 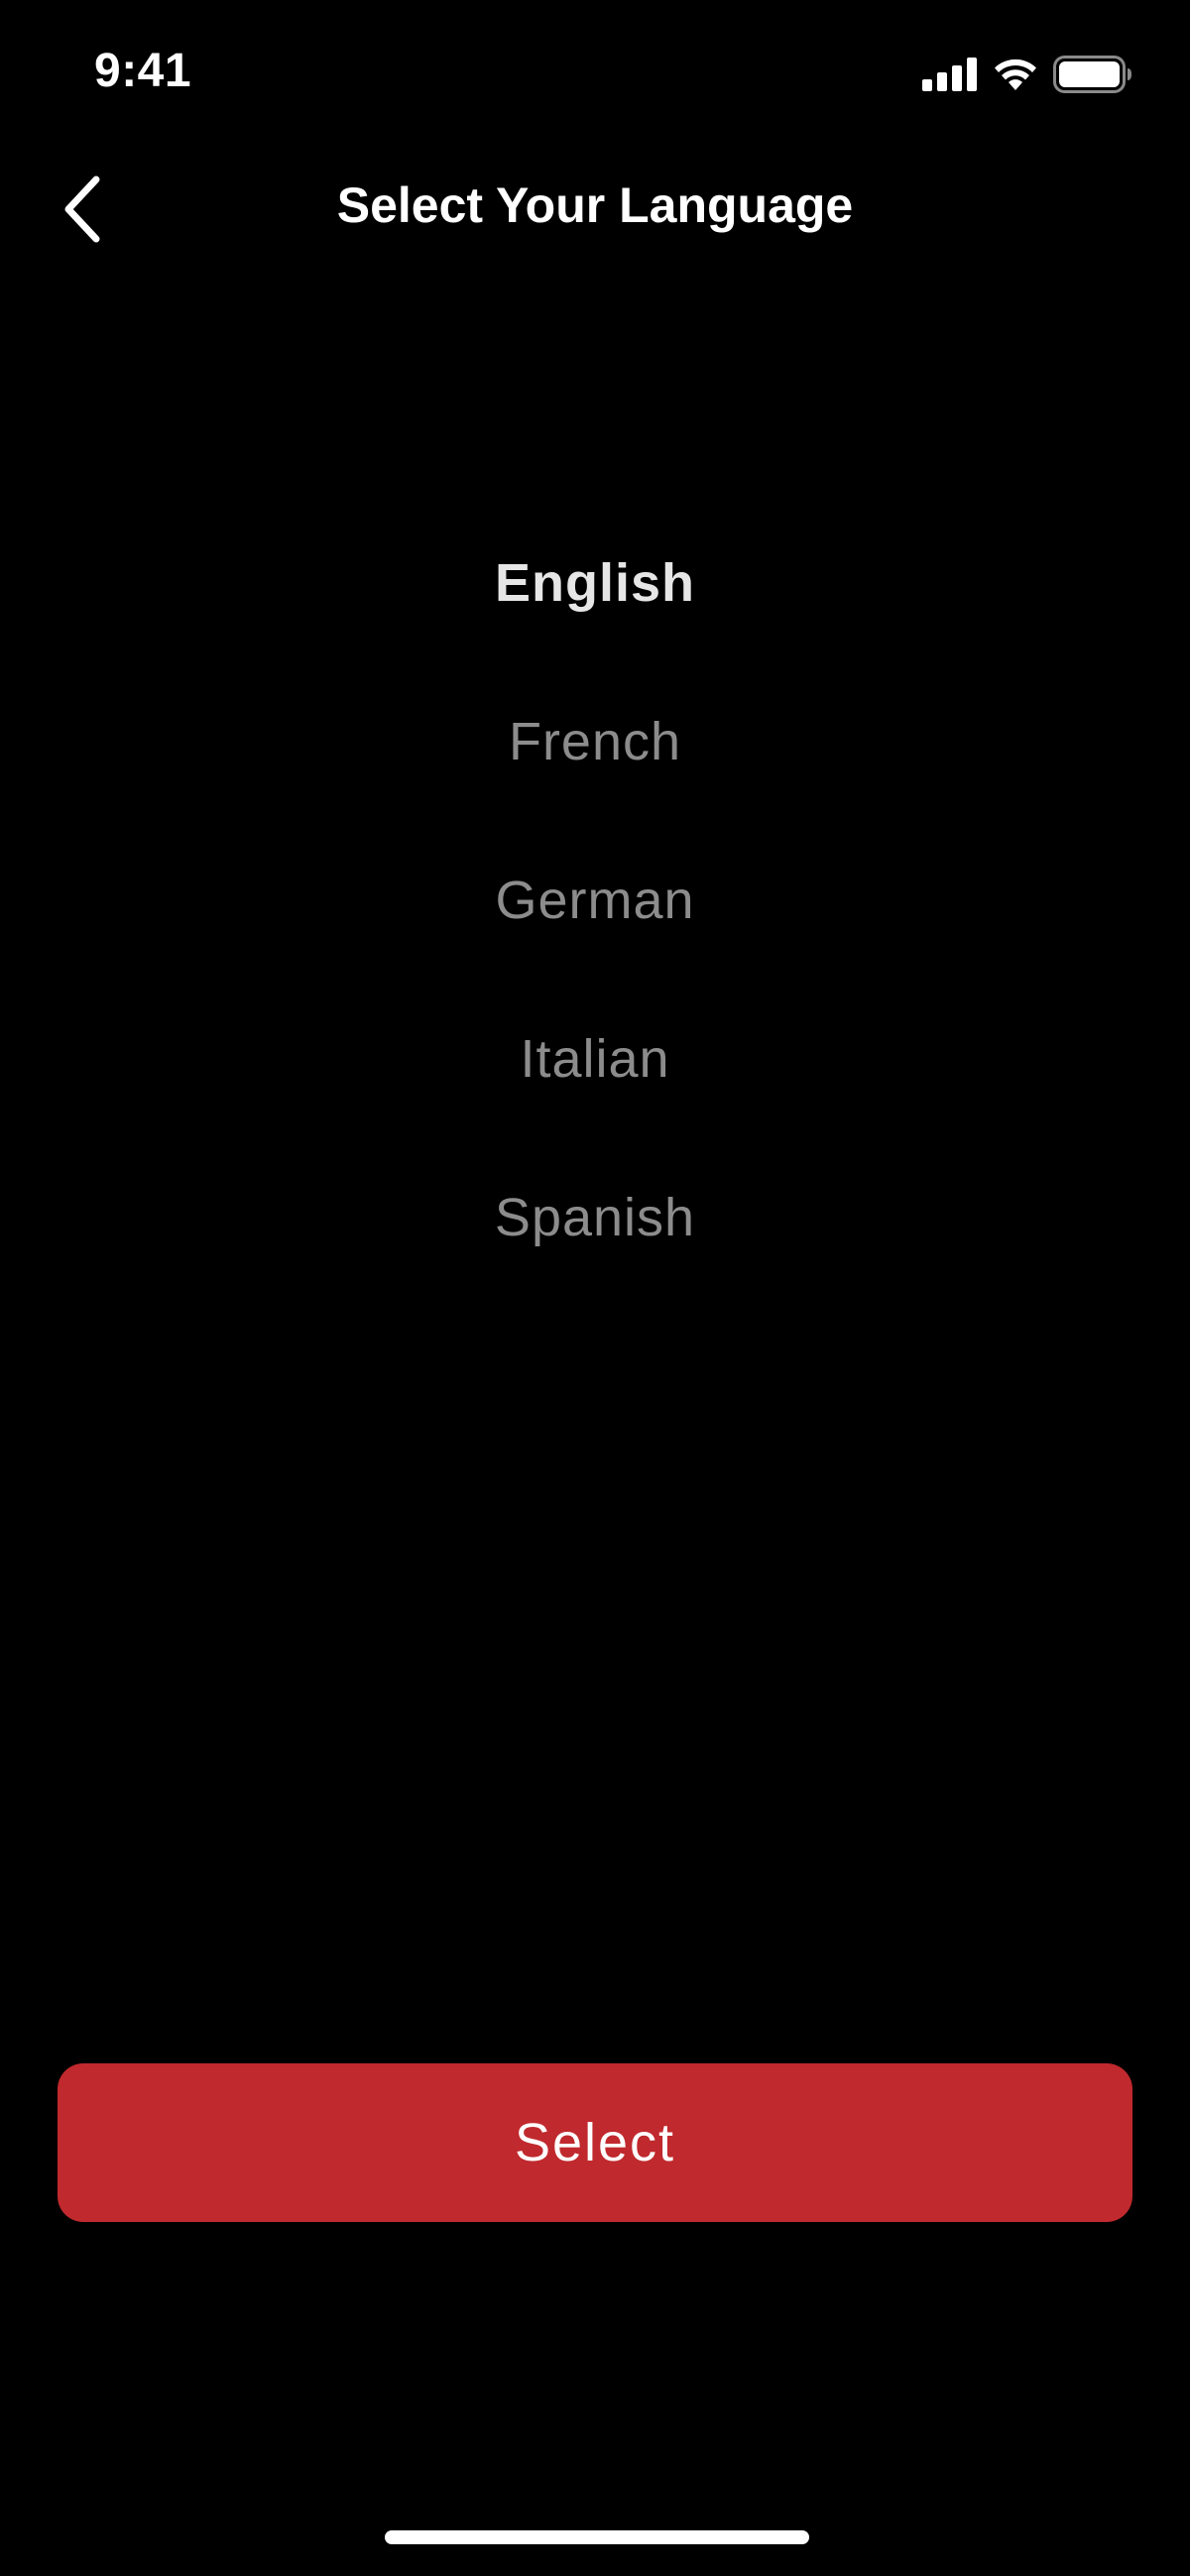 What do you see at coordinates (143, 71) in the screenshot?
I see `status-time: 9:41` at bounding box center [143, 71].